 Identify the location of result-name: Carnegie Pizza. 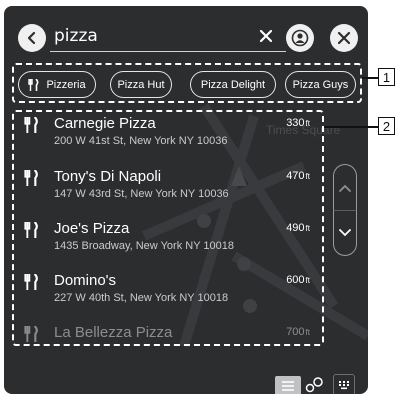
(105, 123).